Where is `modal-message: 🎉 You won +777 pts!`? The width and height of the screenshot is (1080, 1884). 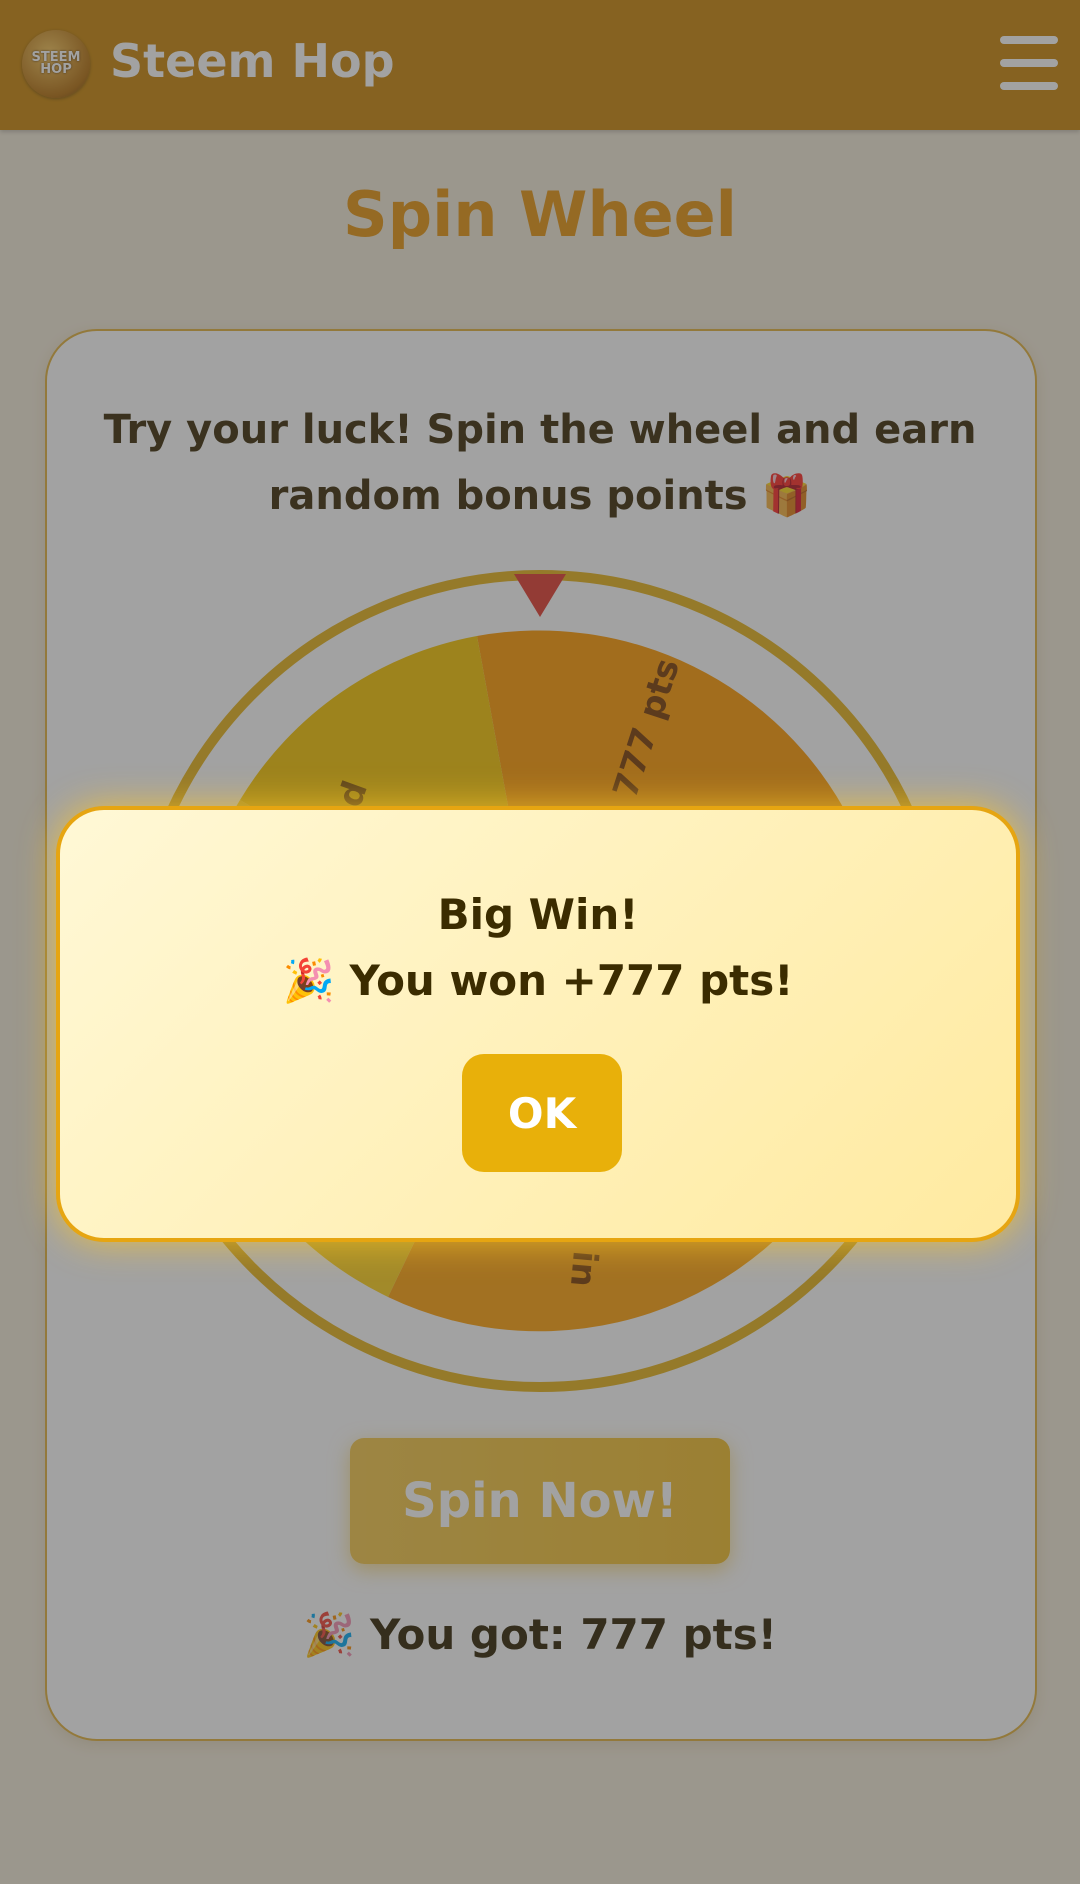
modal-message: 🎉 You won +777 pts! is located at coordinates (538, 980).